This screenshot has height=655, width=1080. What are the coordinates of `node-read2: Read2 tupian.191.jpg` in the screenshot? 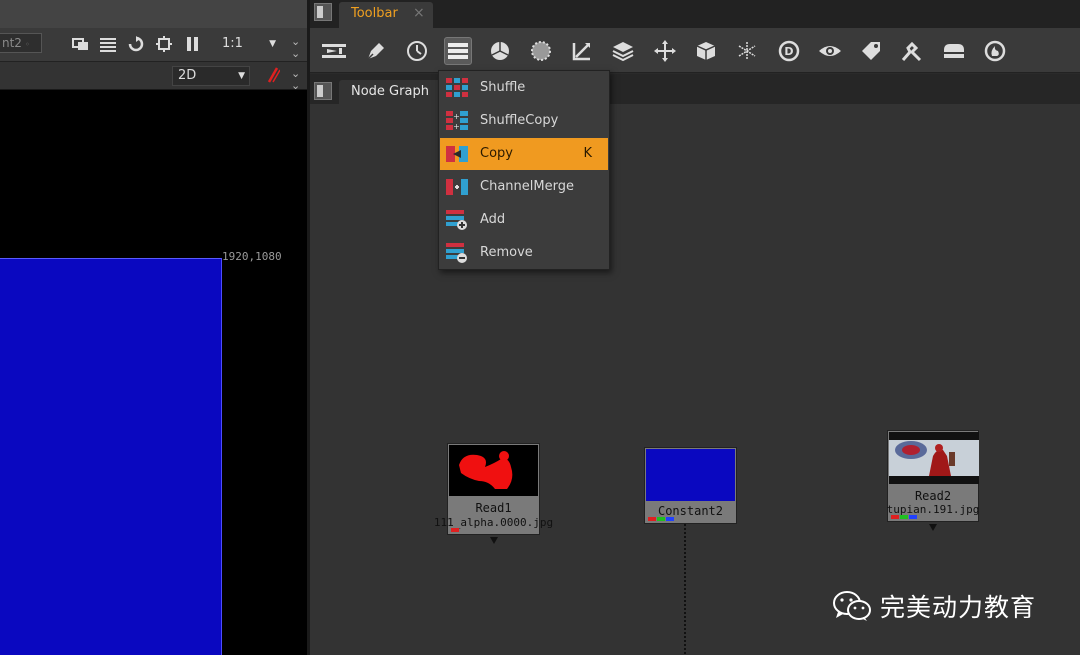 It's located at (933, 476).